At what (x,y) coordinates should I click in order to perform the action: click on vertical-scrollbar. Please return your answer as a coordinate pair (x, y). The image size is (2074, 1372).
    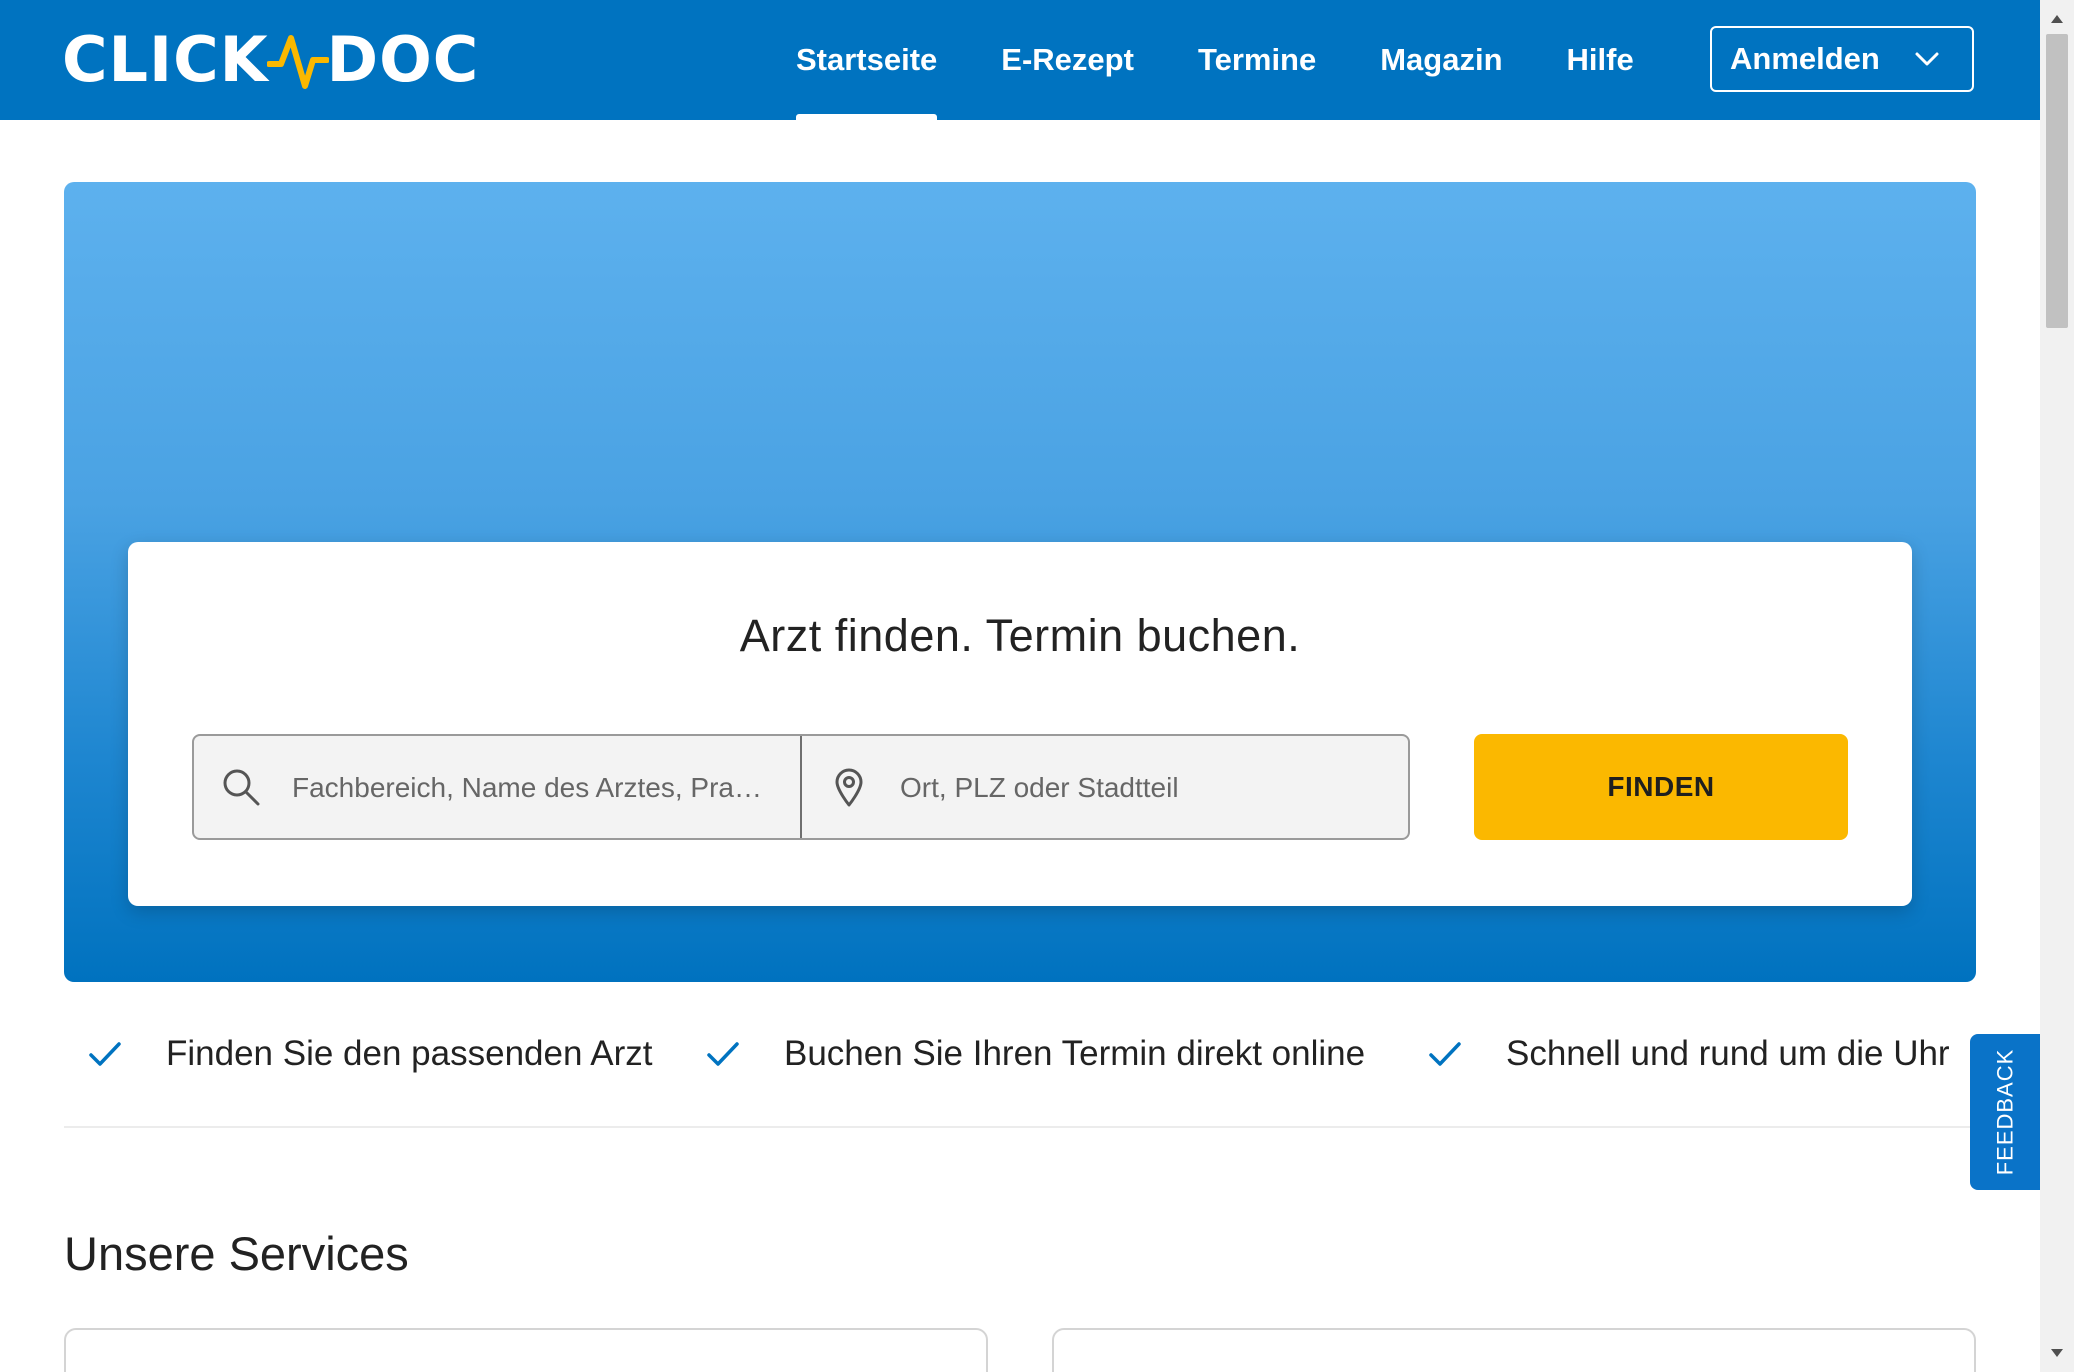
    Looking at the image, I should click on (2057, 686).